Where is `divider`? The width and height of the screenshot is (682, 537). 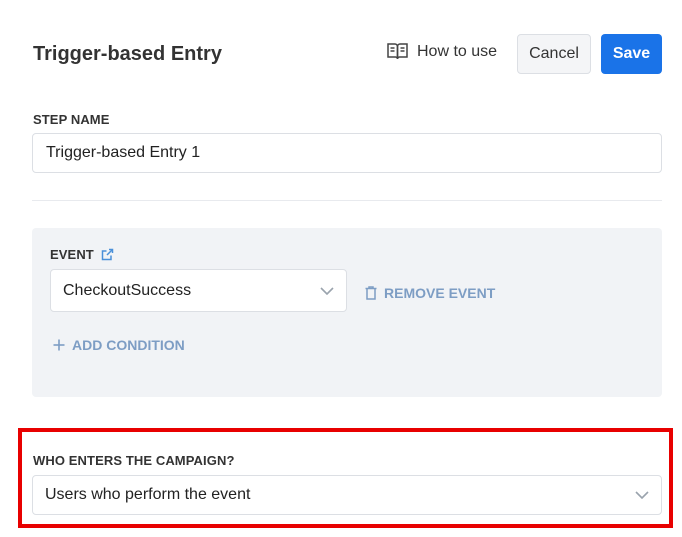
divider is located at coordinates (347, 200).